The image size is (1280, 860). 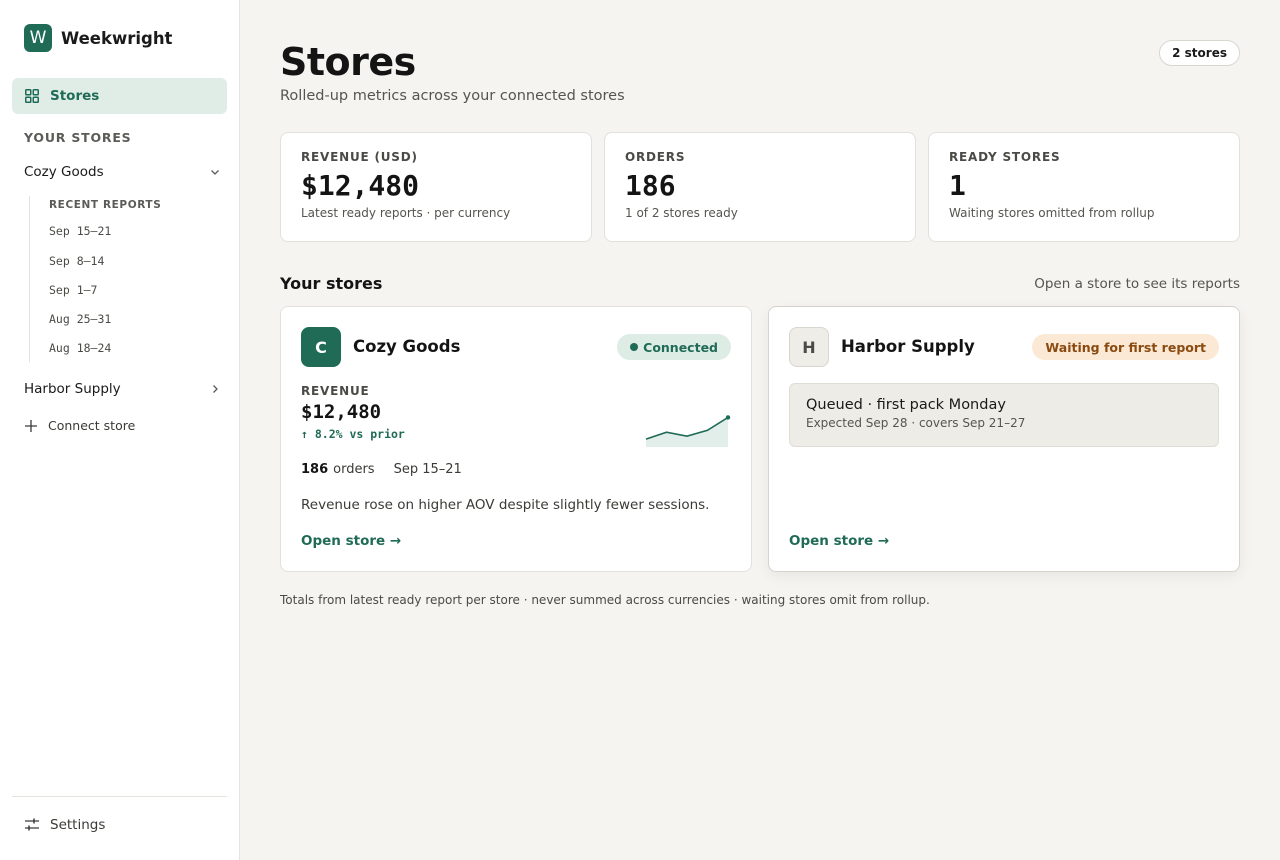 What do you see at coordinates (92, 425) in the screenshot?
I see `connect-store-label: Connect store` at bounding box center [92, 425].